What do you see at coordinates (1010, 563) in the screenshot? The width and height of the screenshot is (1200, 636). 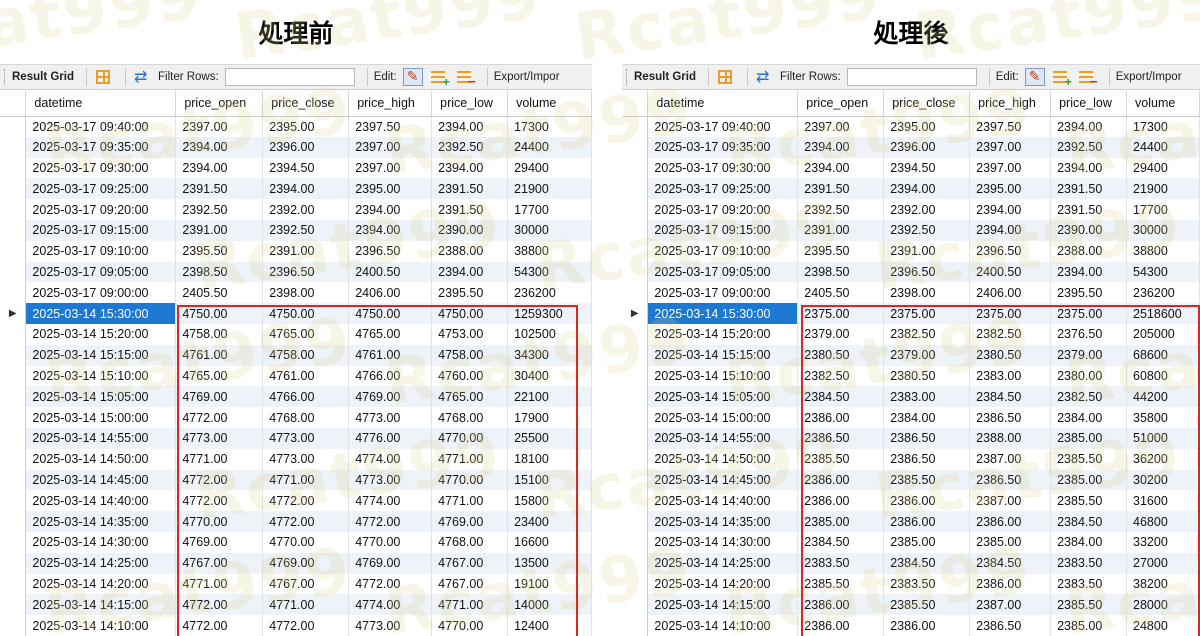 I see `cell-price-high: 2384.50` at bounding box center [1010, 563].